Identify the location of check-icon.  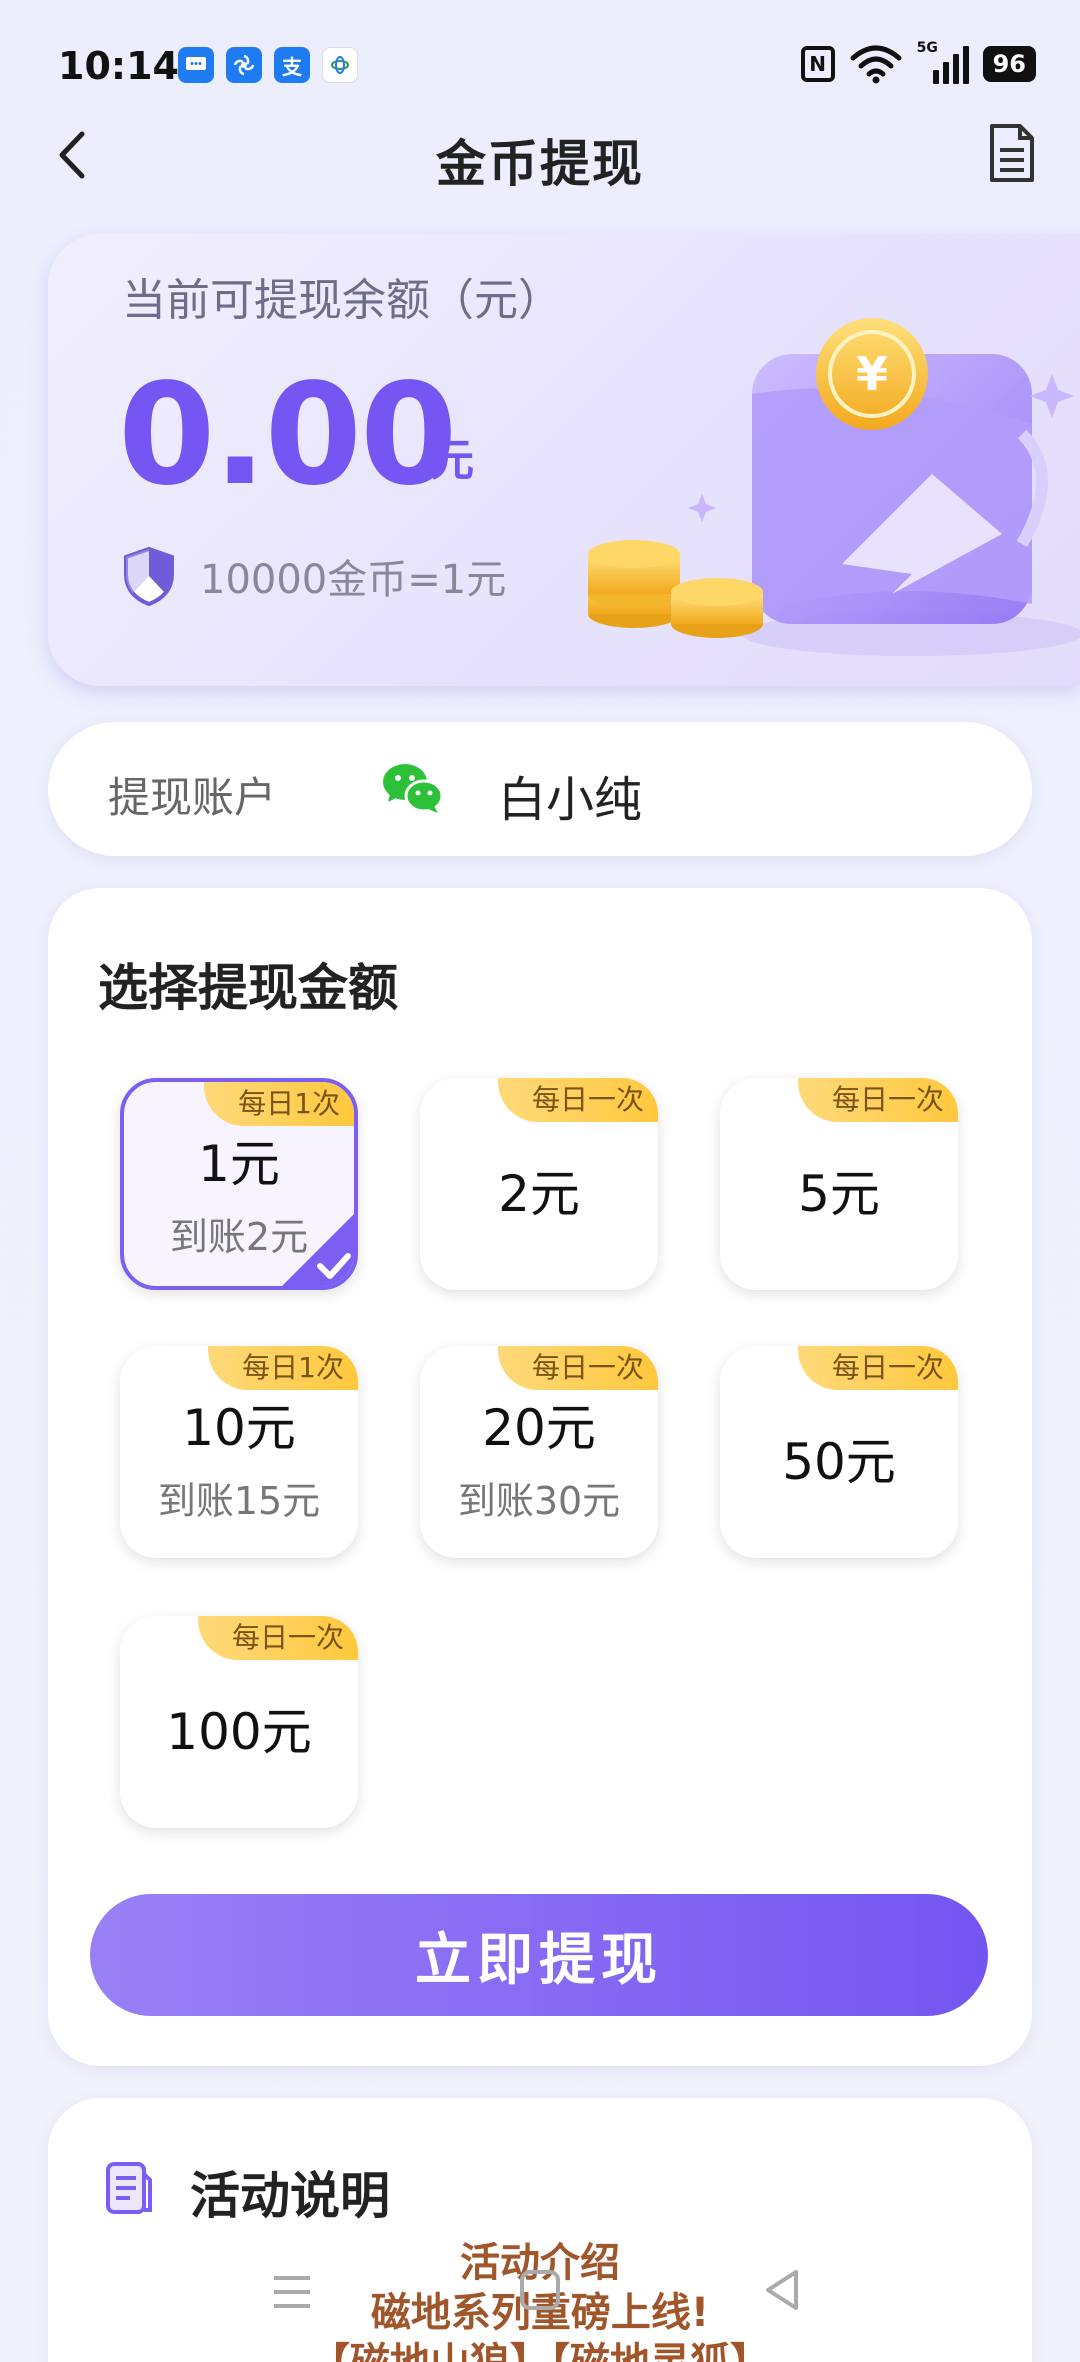
(318, 1250).